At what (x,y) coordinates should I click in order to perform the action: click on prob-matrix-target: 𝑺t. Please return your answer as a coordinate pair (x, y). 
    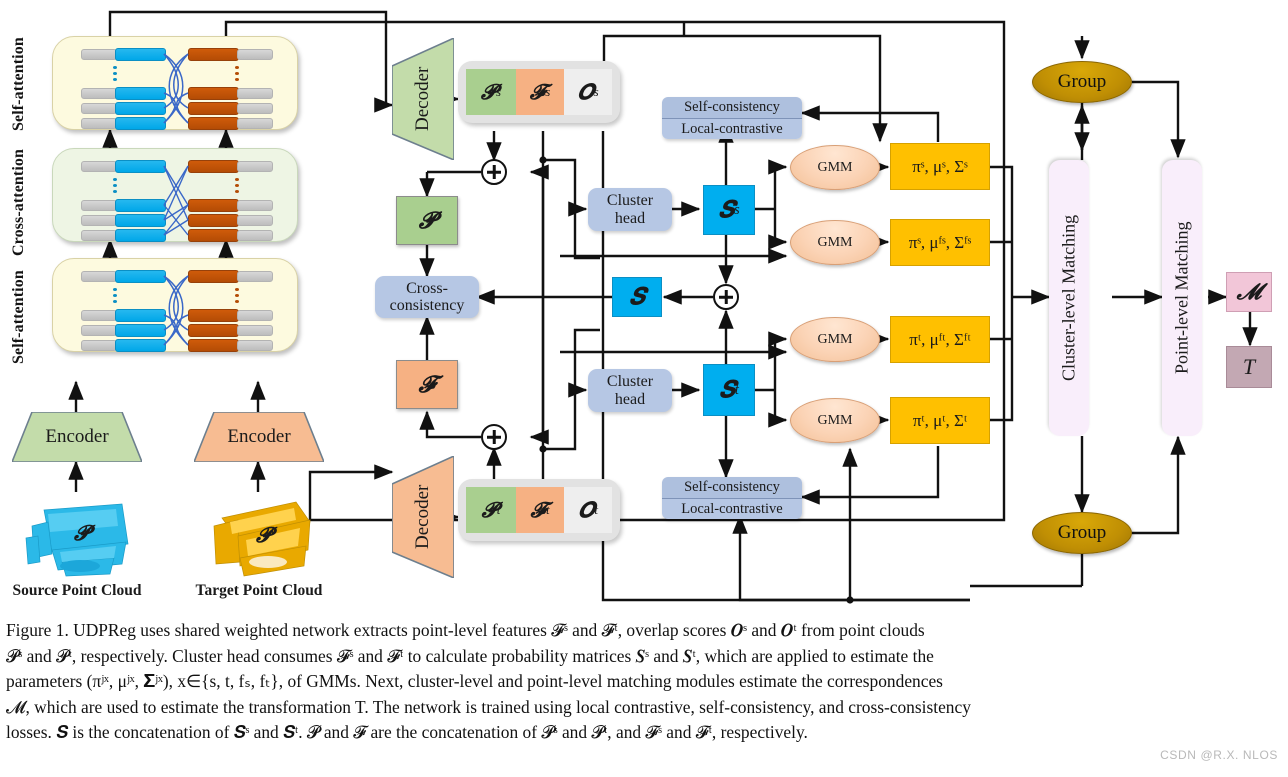
    Looking at the image, I should click on (729, 390).